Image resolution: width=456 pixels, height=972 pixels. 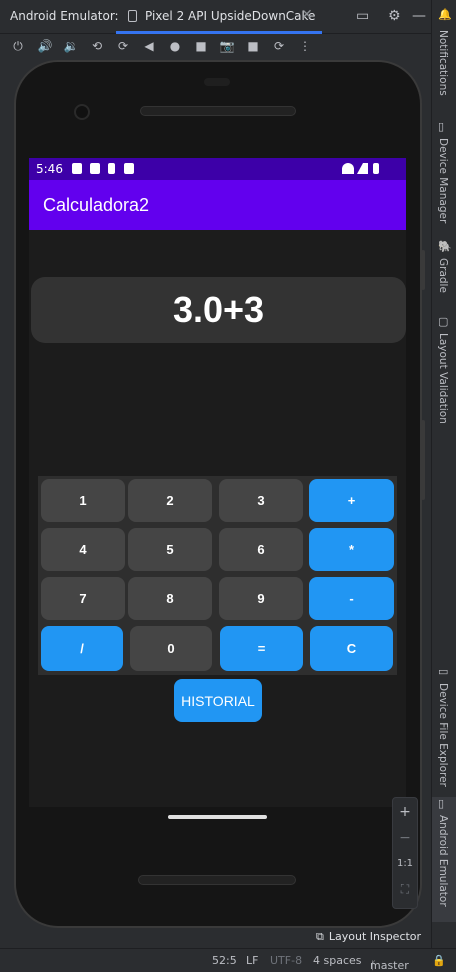 What do you see at coordinates (261, 549) in the screenshot?
I see `key-6: 6` at bounding box center [261, 549].